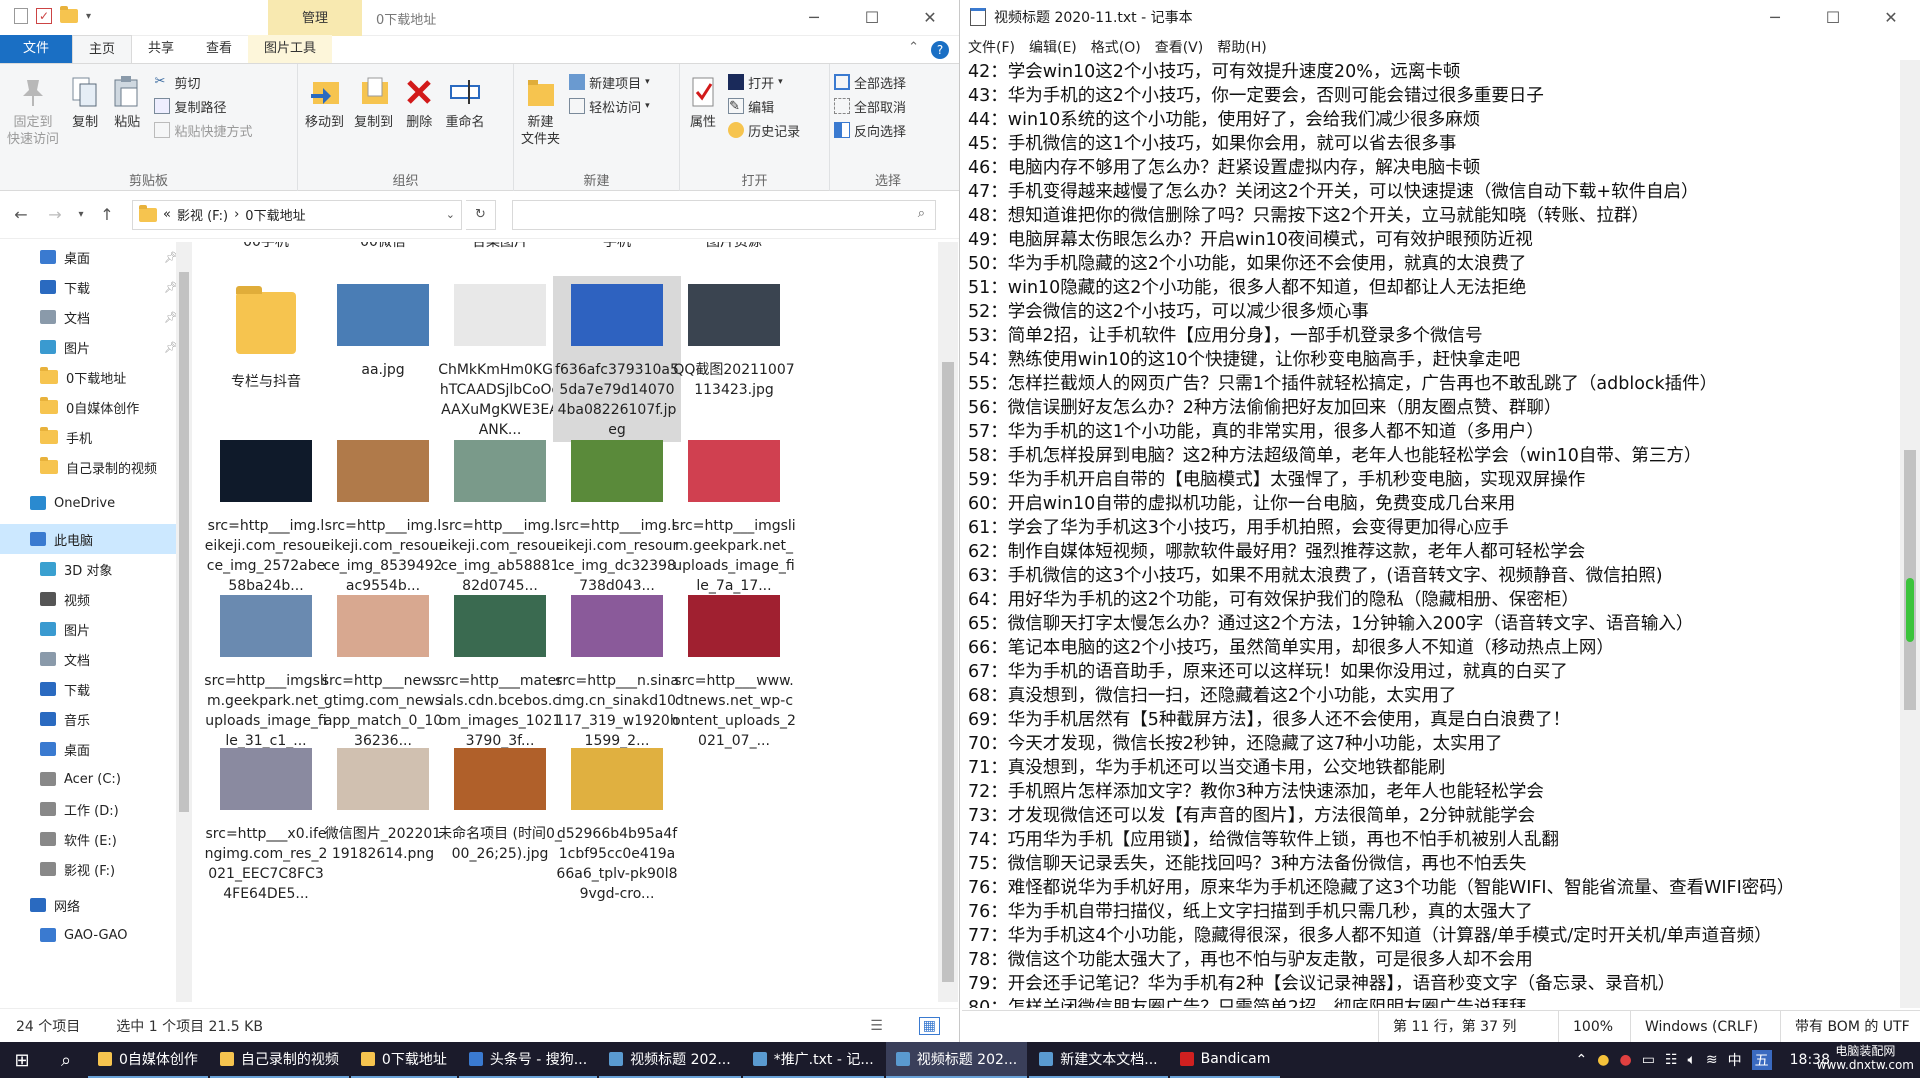 The image size is (1920, 1078). I want to click on collapse-ribbon-icon: ⌃, so click(913, 47).